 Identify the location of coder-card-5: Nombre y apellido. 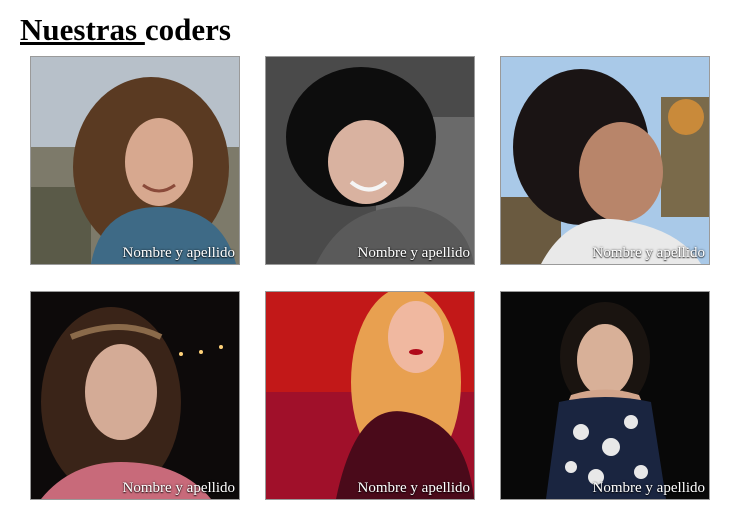
(370, 395).